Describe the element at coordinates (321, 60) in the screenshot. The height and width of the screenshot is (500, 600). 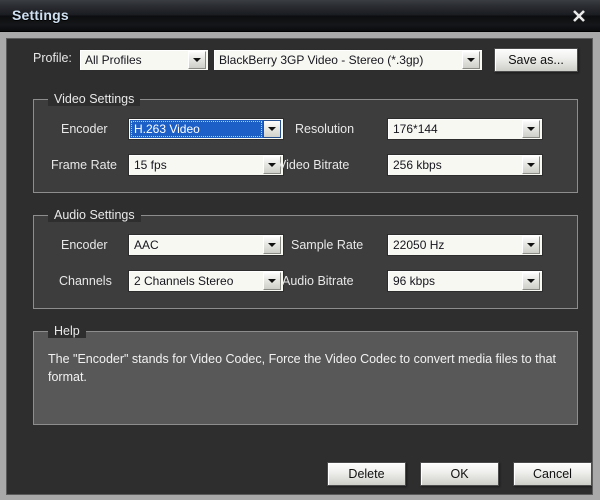
I see `profile-value: BlackBerry 3GP Video - Stereo (*.3gp)` at that location.